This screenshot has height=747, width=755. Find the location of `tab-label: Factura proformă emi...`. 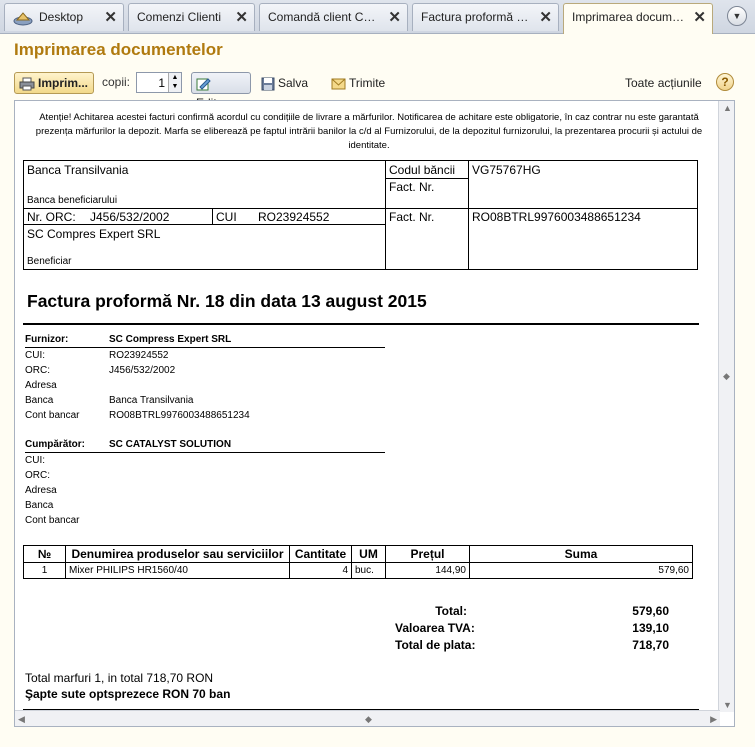

tab-label: Factura proformă emi... is located at coordinates (478, 17).